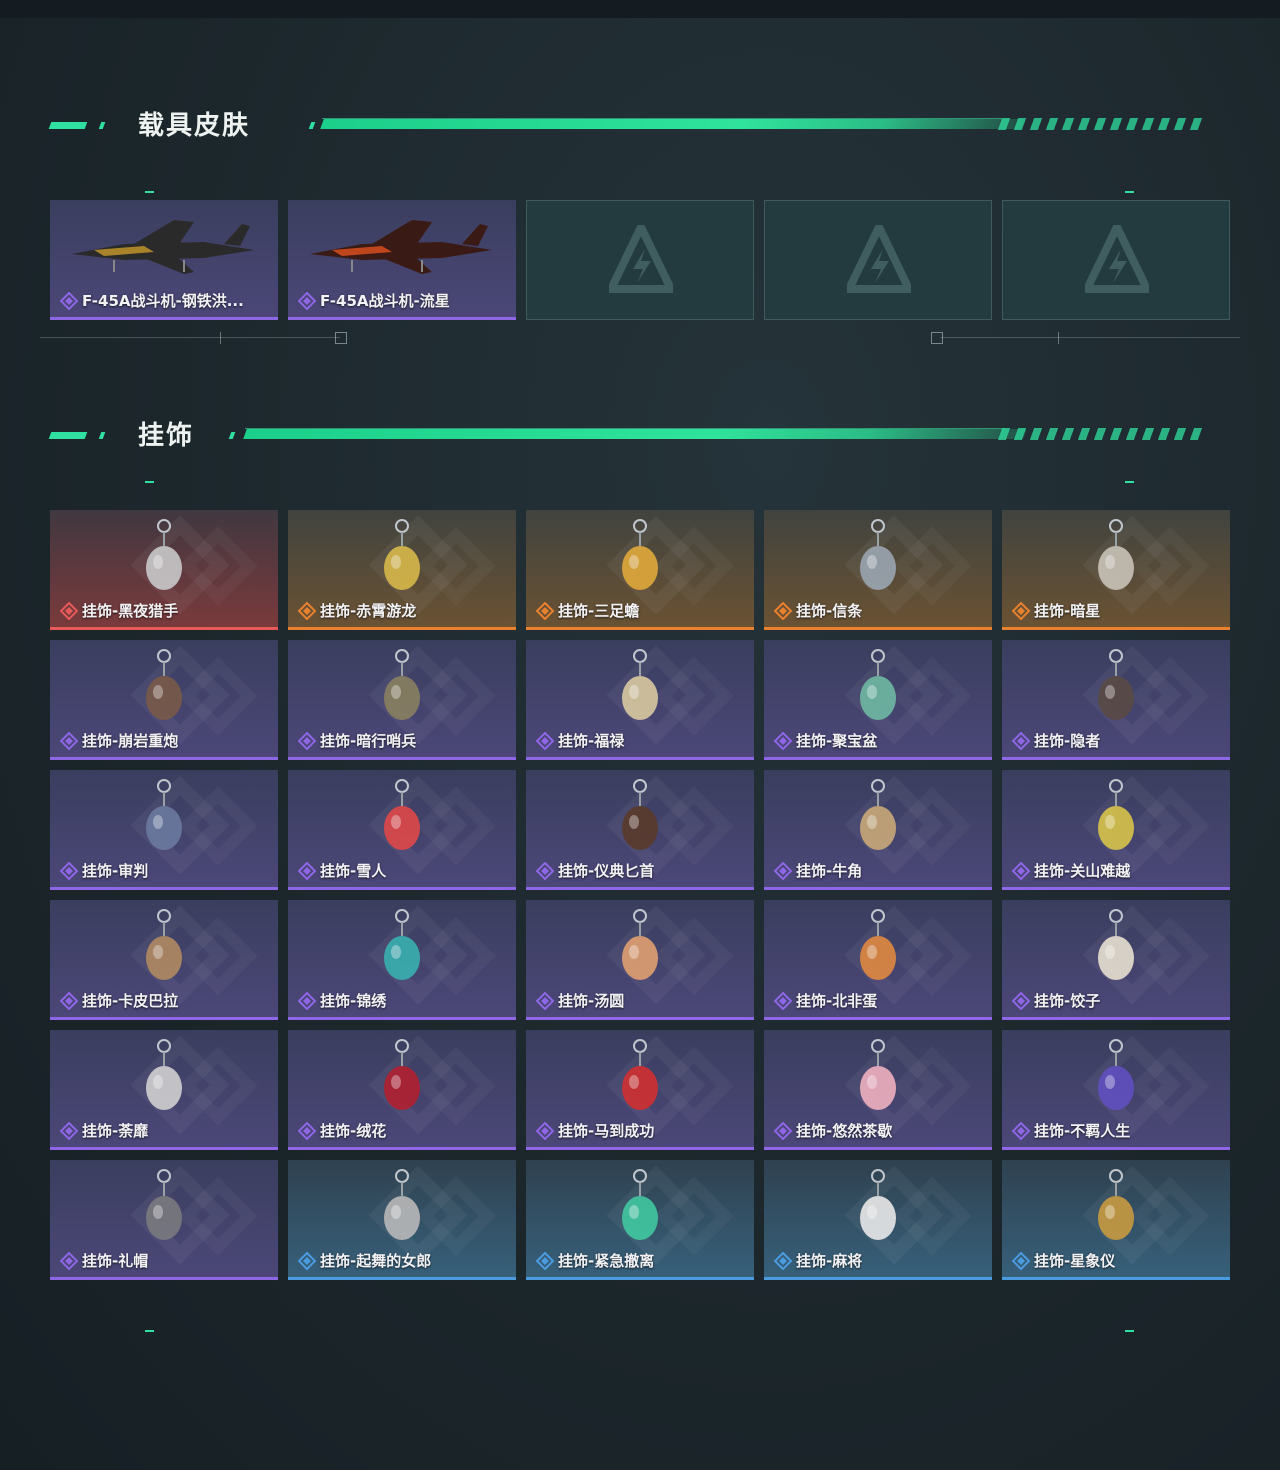 Image resolution: width=1280 pixels, height=1470 pixels. I want to click on vehicle-skin-card: F-45A战斗机-流星, so click(402, 260).